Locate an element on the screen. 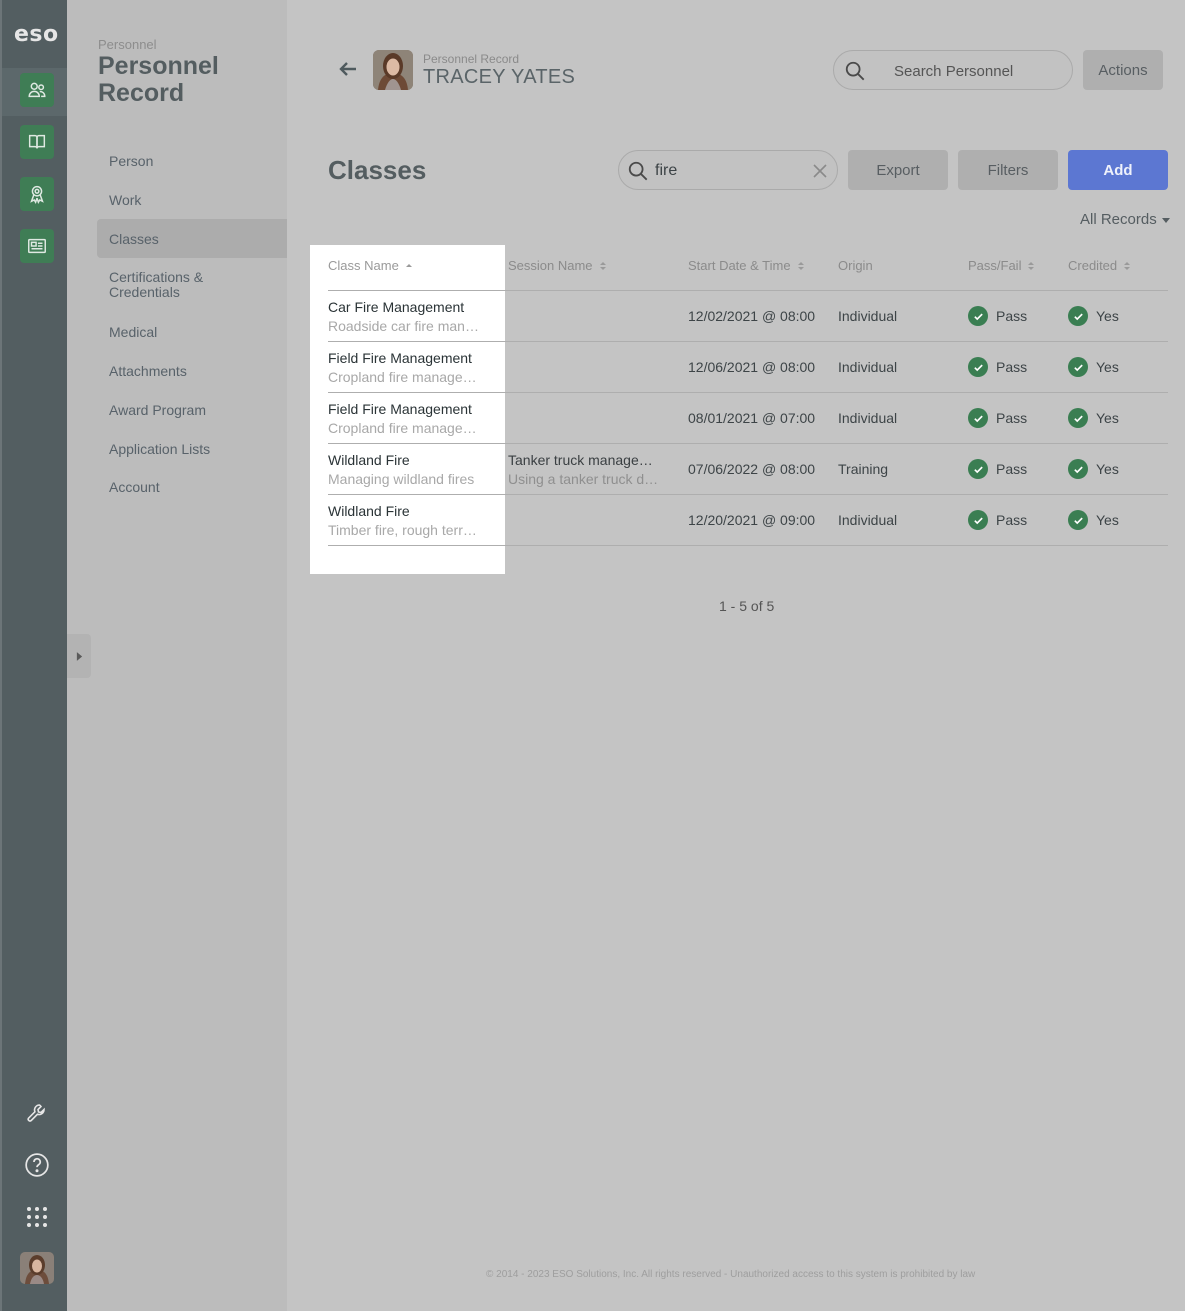 This screenshot has width=1185, height=1311. award-nav-icon is located at coordinates (37, 194).